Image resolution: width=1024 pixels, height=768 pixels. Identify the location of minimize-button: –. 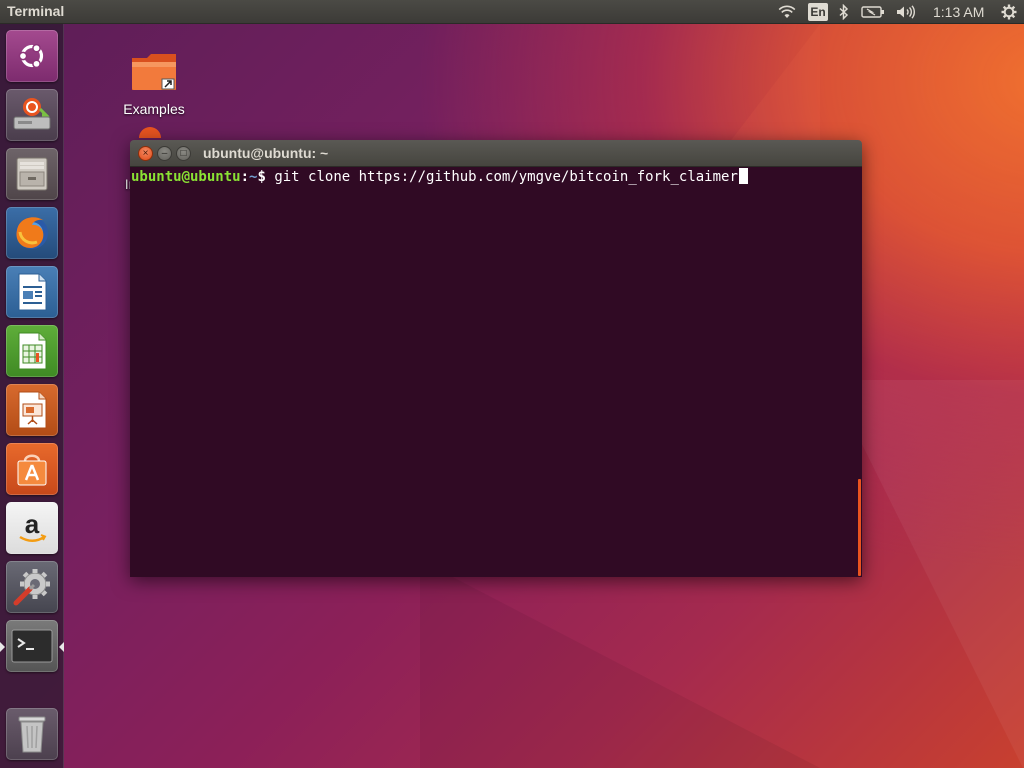
(164, 153).